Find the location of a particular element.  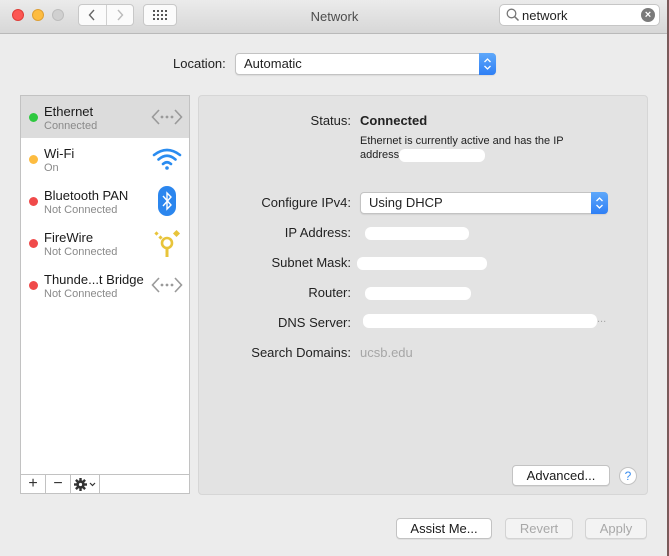

firewire-icon is located at coordinates (167, 243).